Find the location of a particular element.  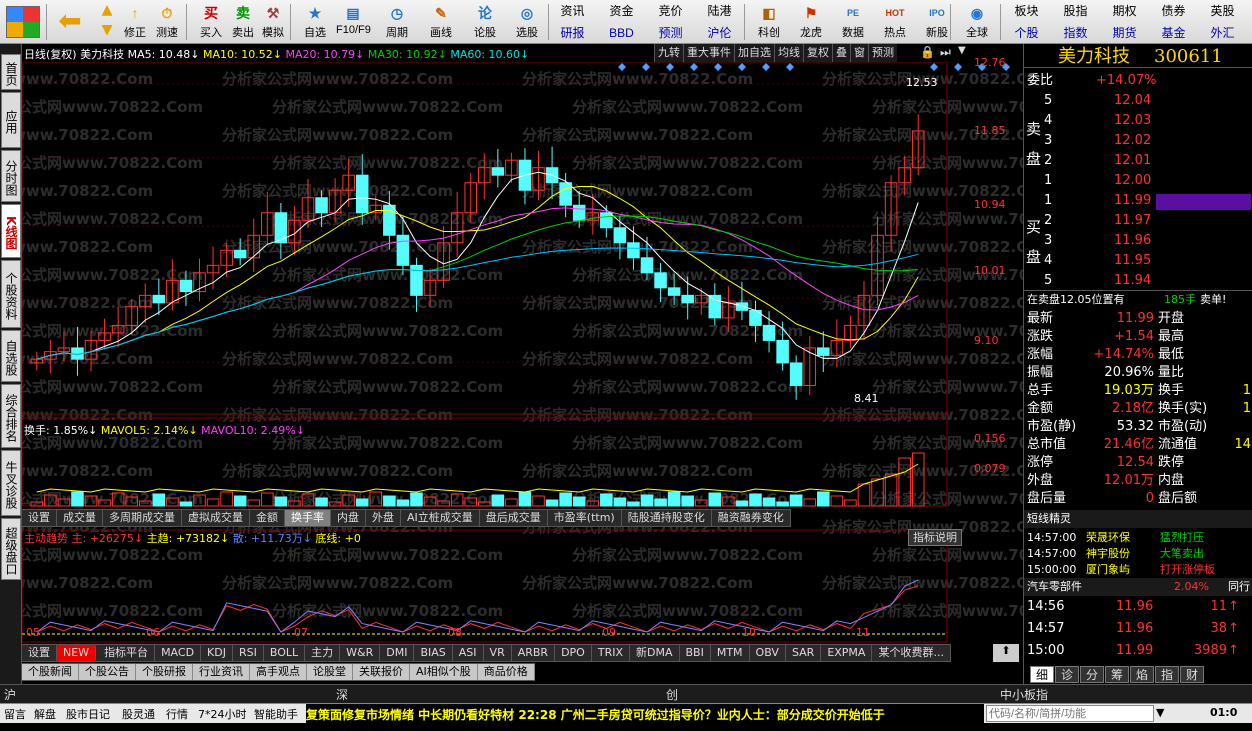

short-elf-row-2: 15:00:00 厦门象屿 打开涨停板 is located at coordinates (1138, 570).